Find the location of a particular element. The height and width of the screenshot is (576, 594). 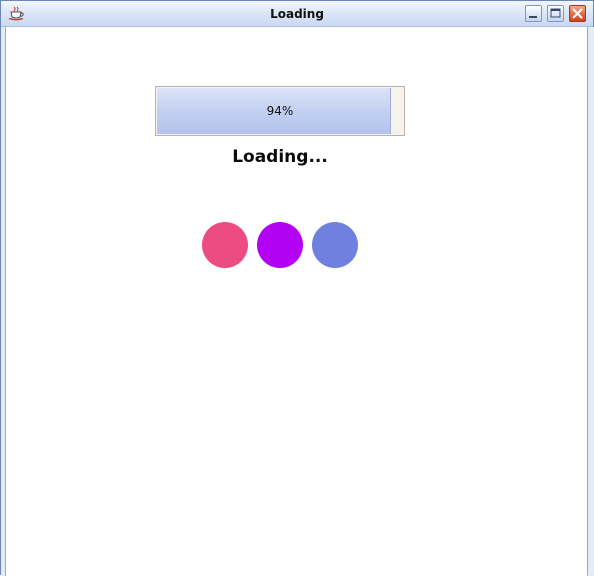

progress-label: 94% is located at coordinates (280, 111).